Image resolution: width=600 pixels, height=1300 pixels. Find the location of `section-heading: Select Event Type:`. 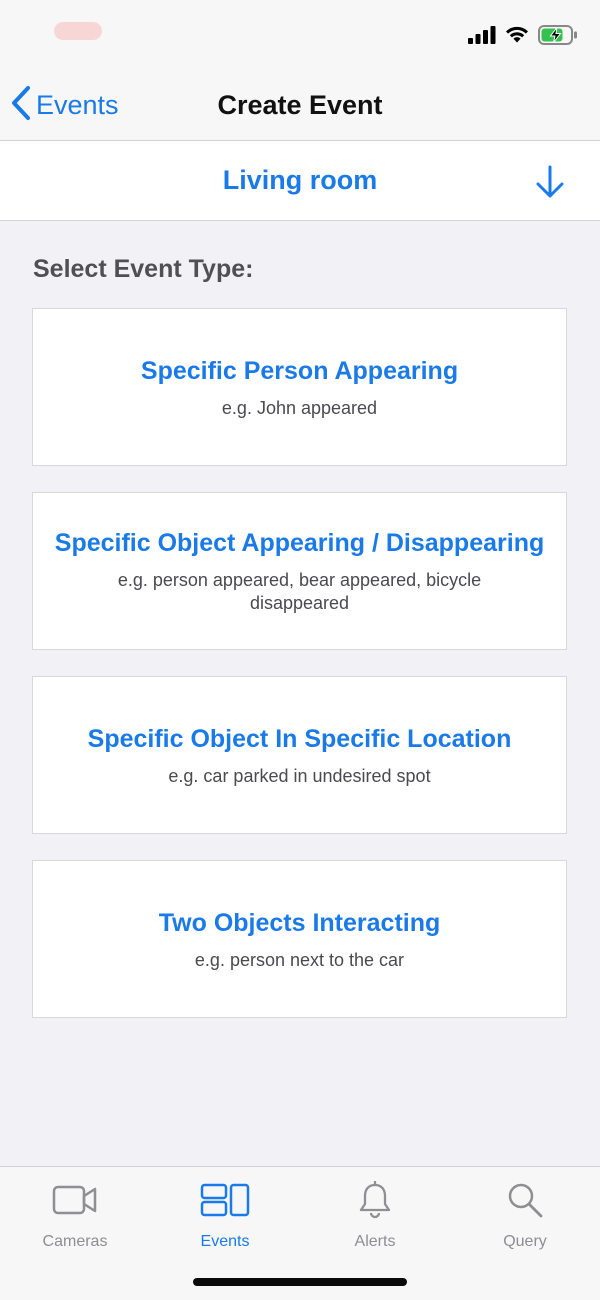

section-heading: Select Event Type: is located at coordinates (143, 269).